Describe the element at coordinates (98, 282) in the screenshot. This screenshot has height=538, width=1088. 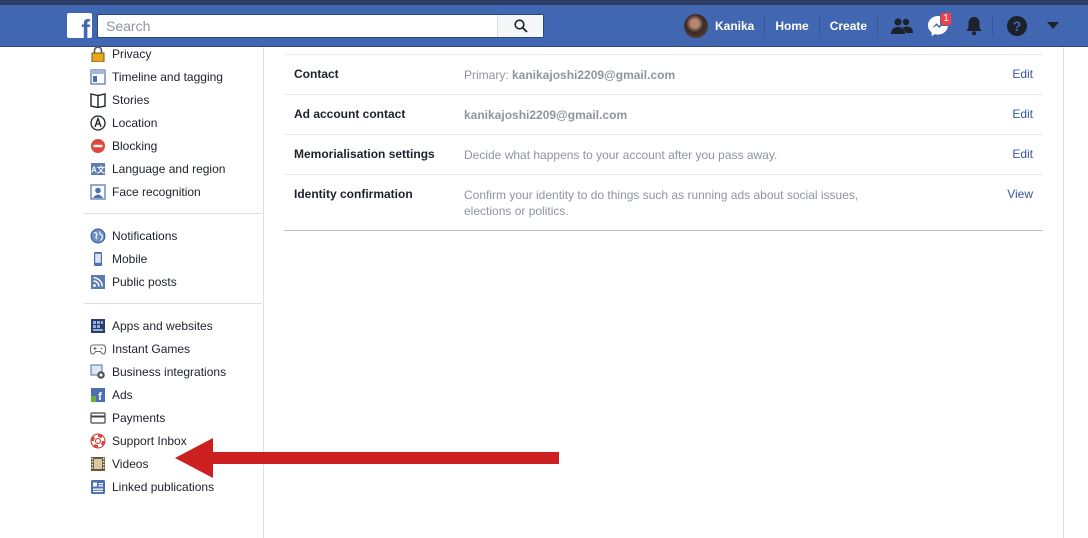
I see `rss-icon` at that location.